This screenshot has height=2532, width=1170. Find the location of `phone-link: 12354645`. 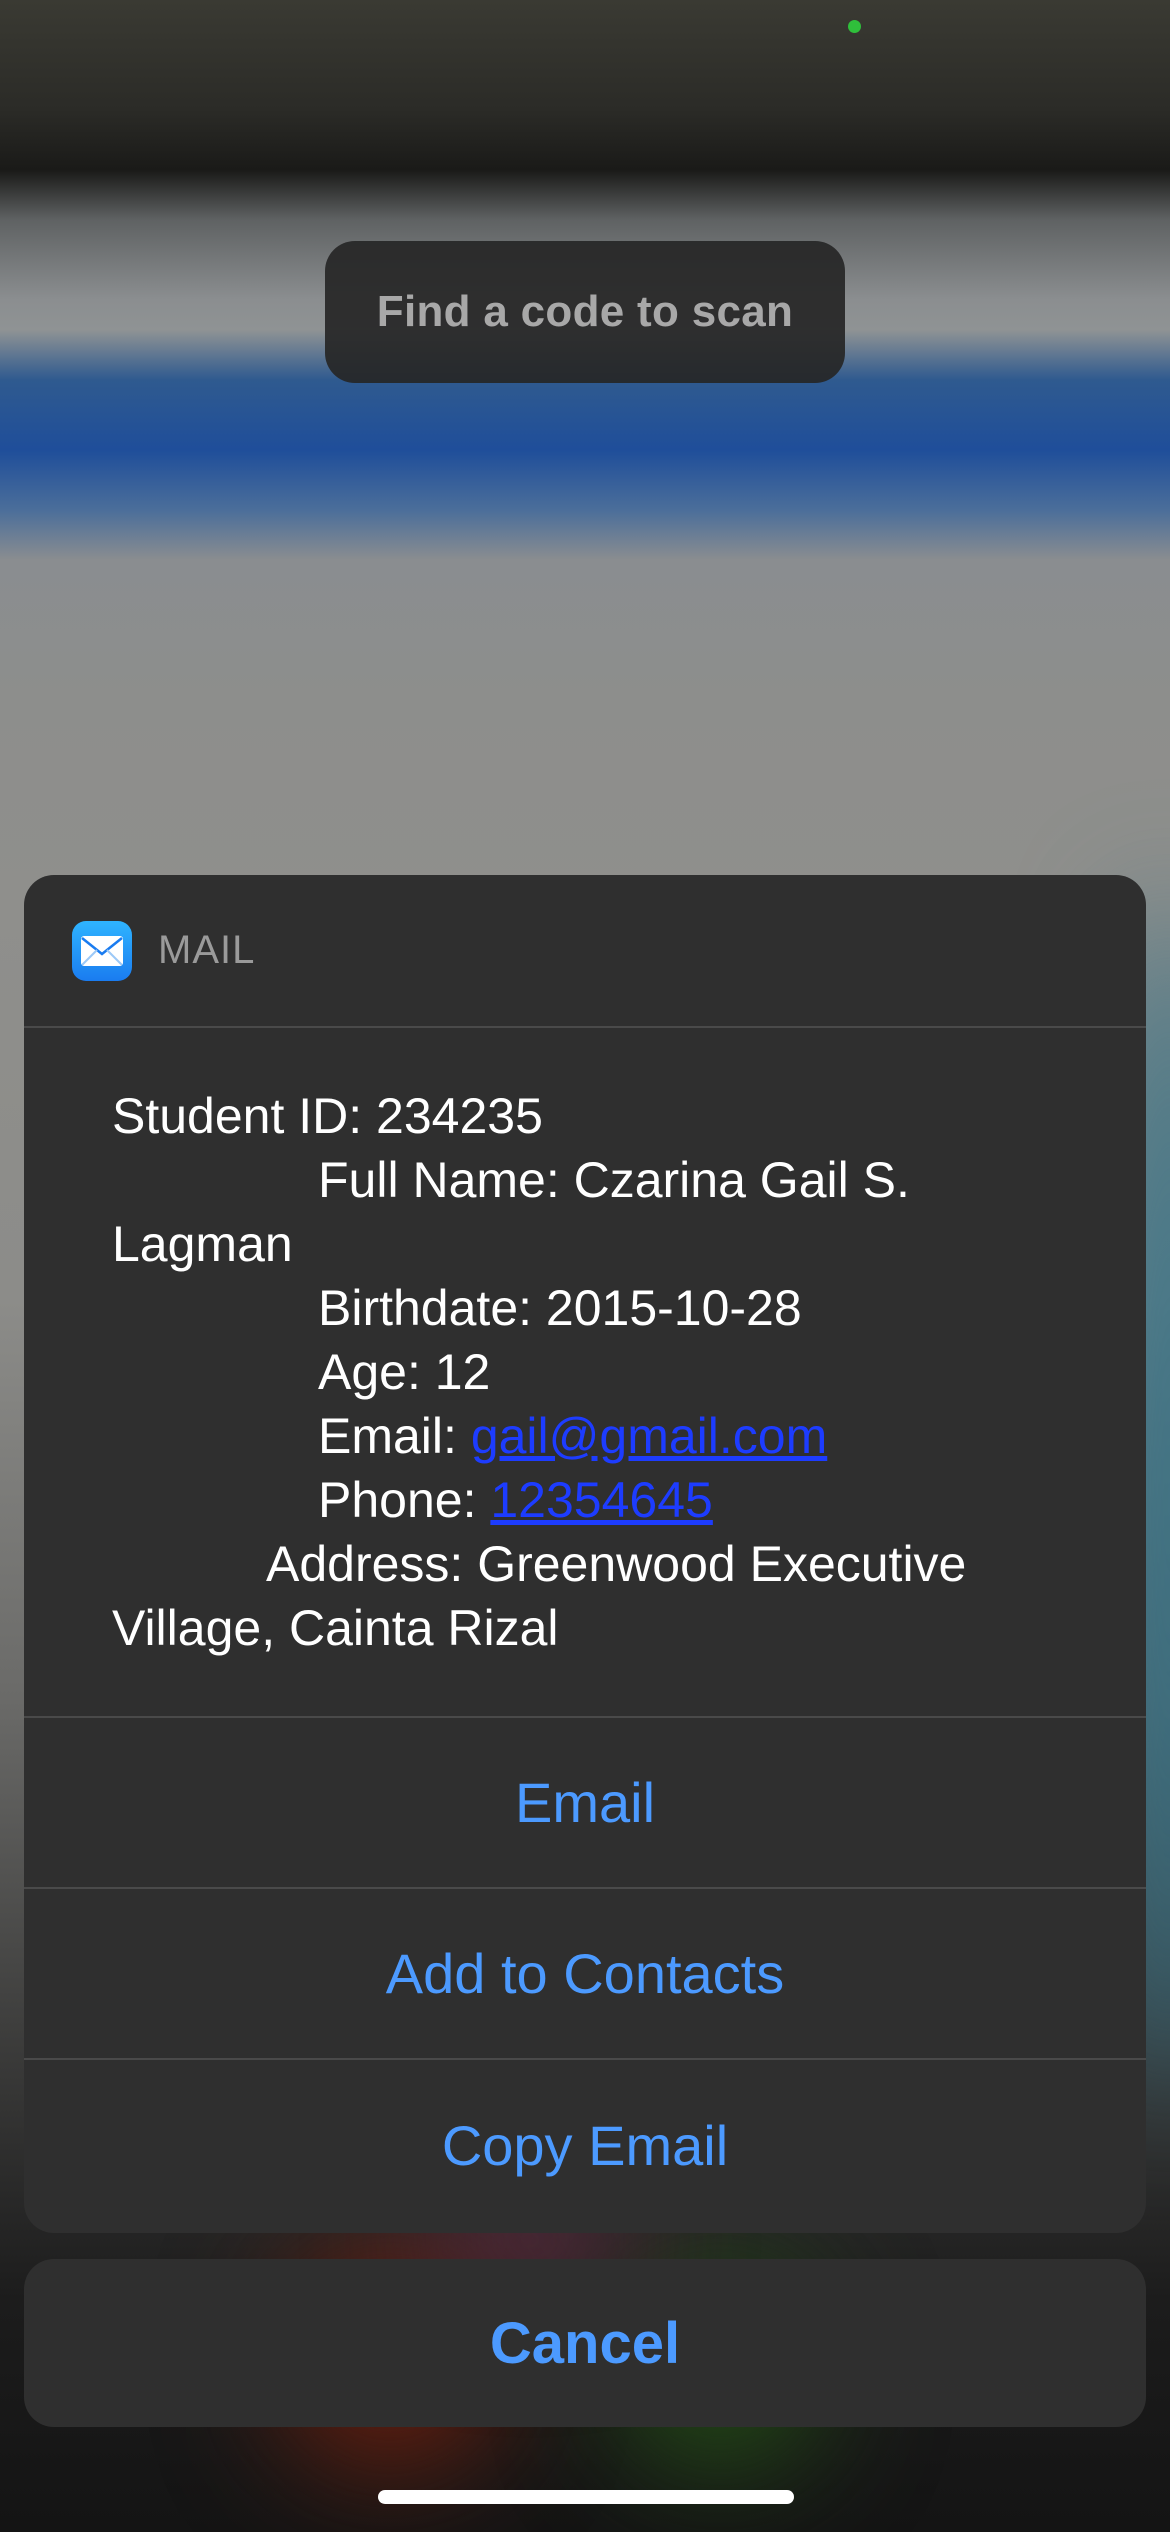

phone-link: 12354645 is located at coordinates (601, 1500).